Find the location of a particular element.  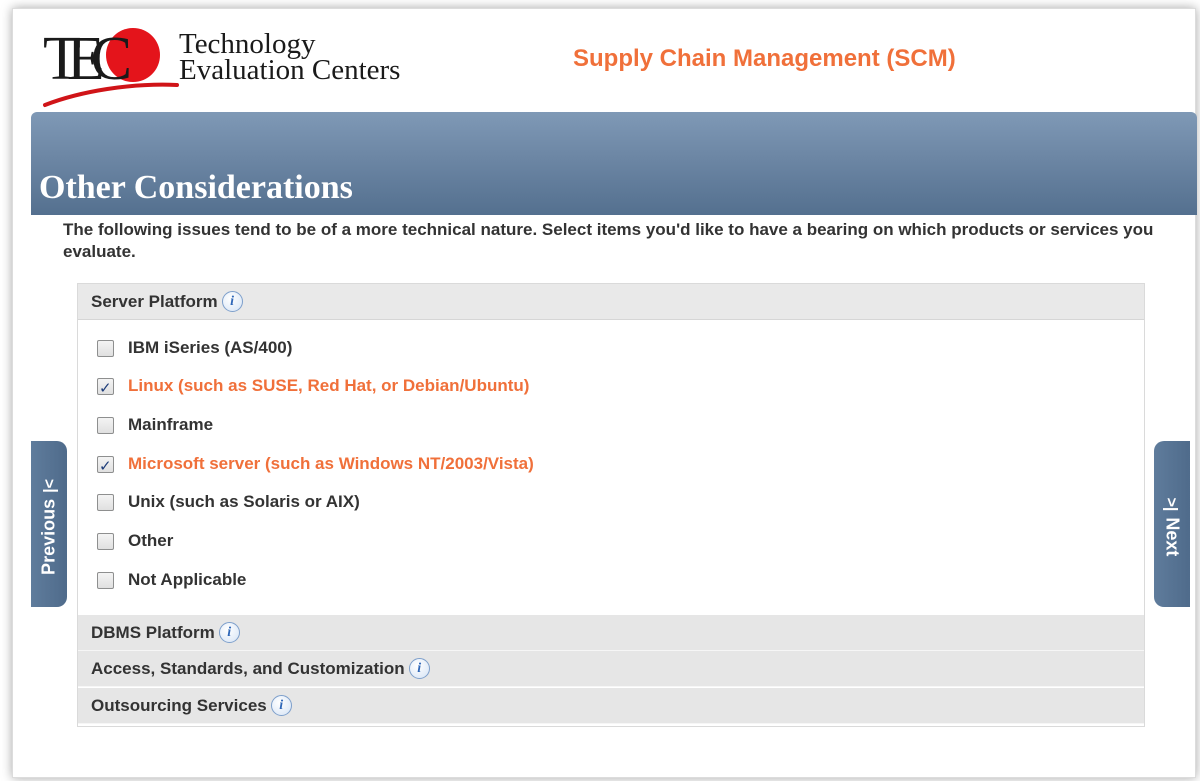

option-label: Not Applicable is located at coordinates (187, 579).